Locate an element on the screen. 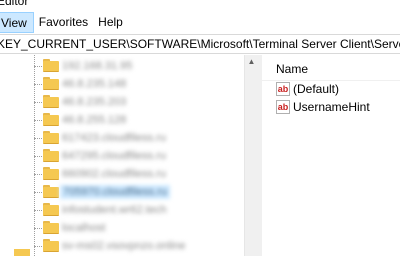 The width and height of the screenshot is (400, 256). value-row: ab UsernameHint is located at coordinates (338, 108).